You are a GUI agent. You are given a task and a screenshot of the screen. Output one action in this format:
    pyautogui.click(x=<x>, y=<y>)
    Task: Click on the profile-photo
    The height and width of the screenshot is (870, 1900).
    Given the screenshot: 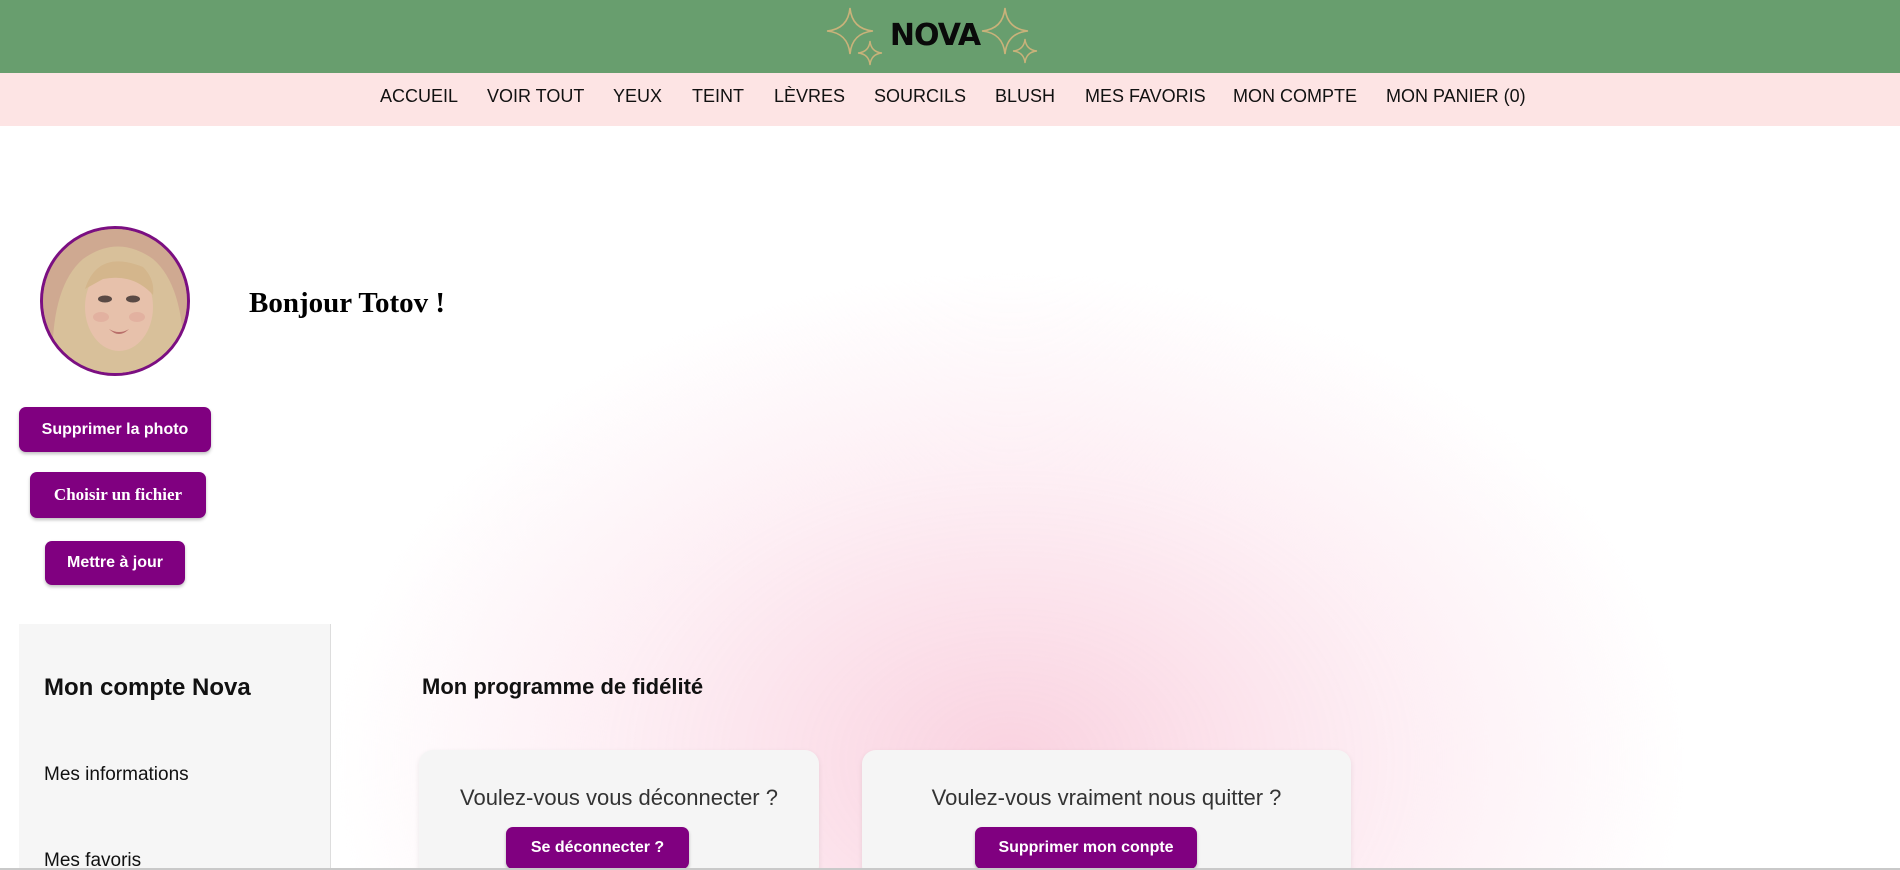 What is the action you would take?
    pyautogui.click(x=115, y=301)
    